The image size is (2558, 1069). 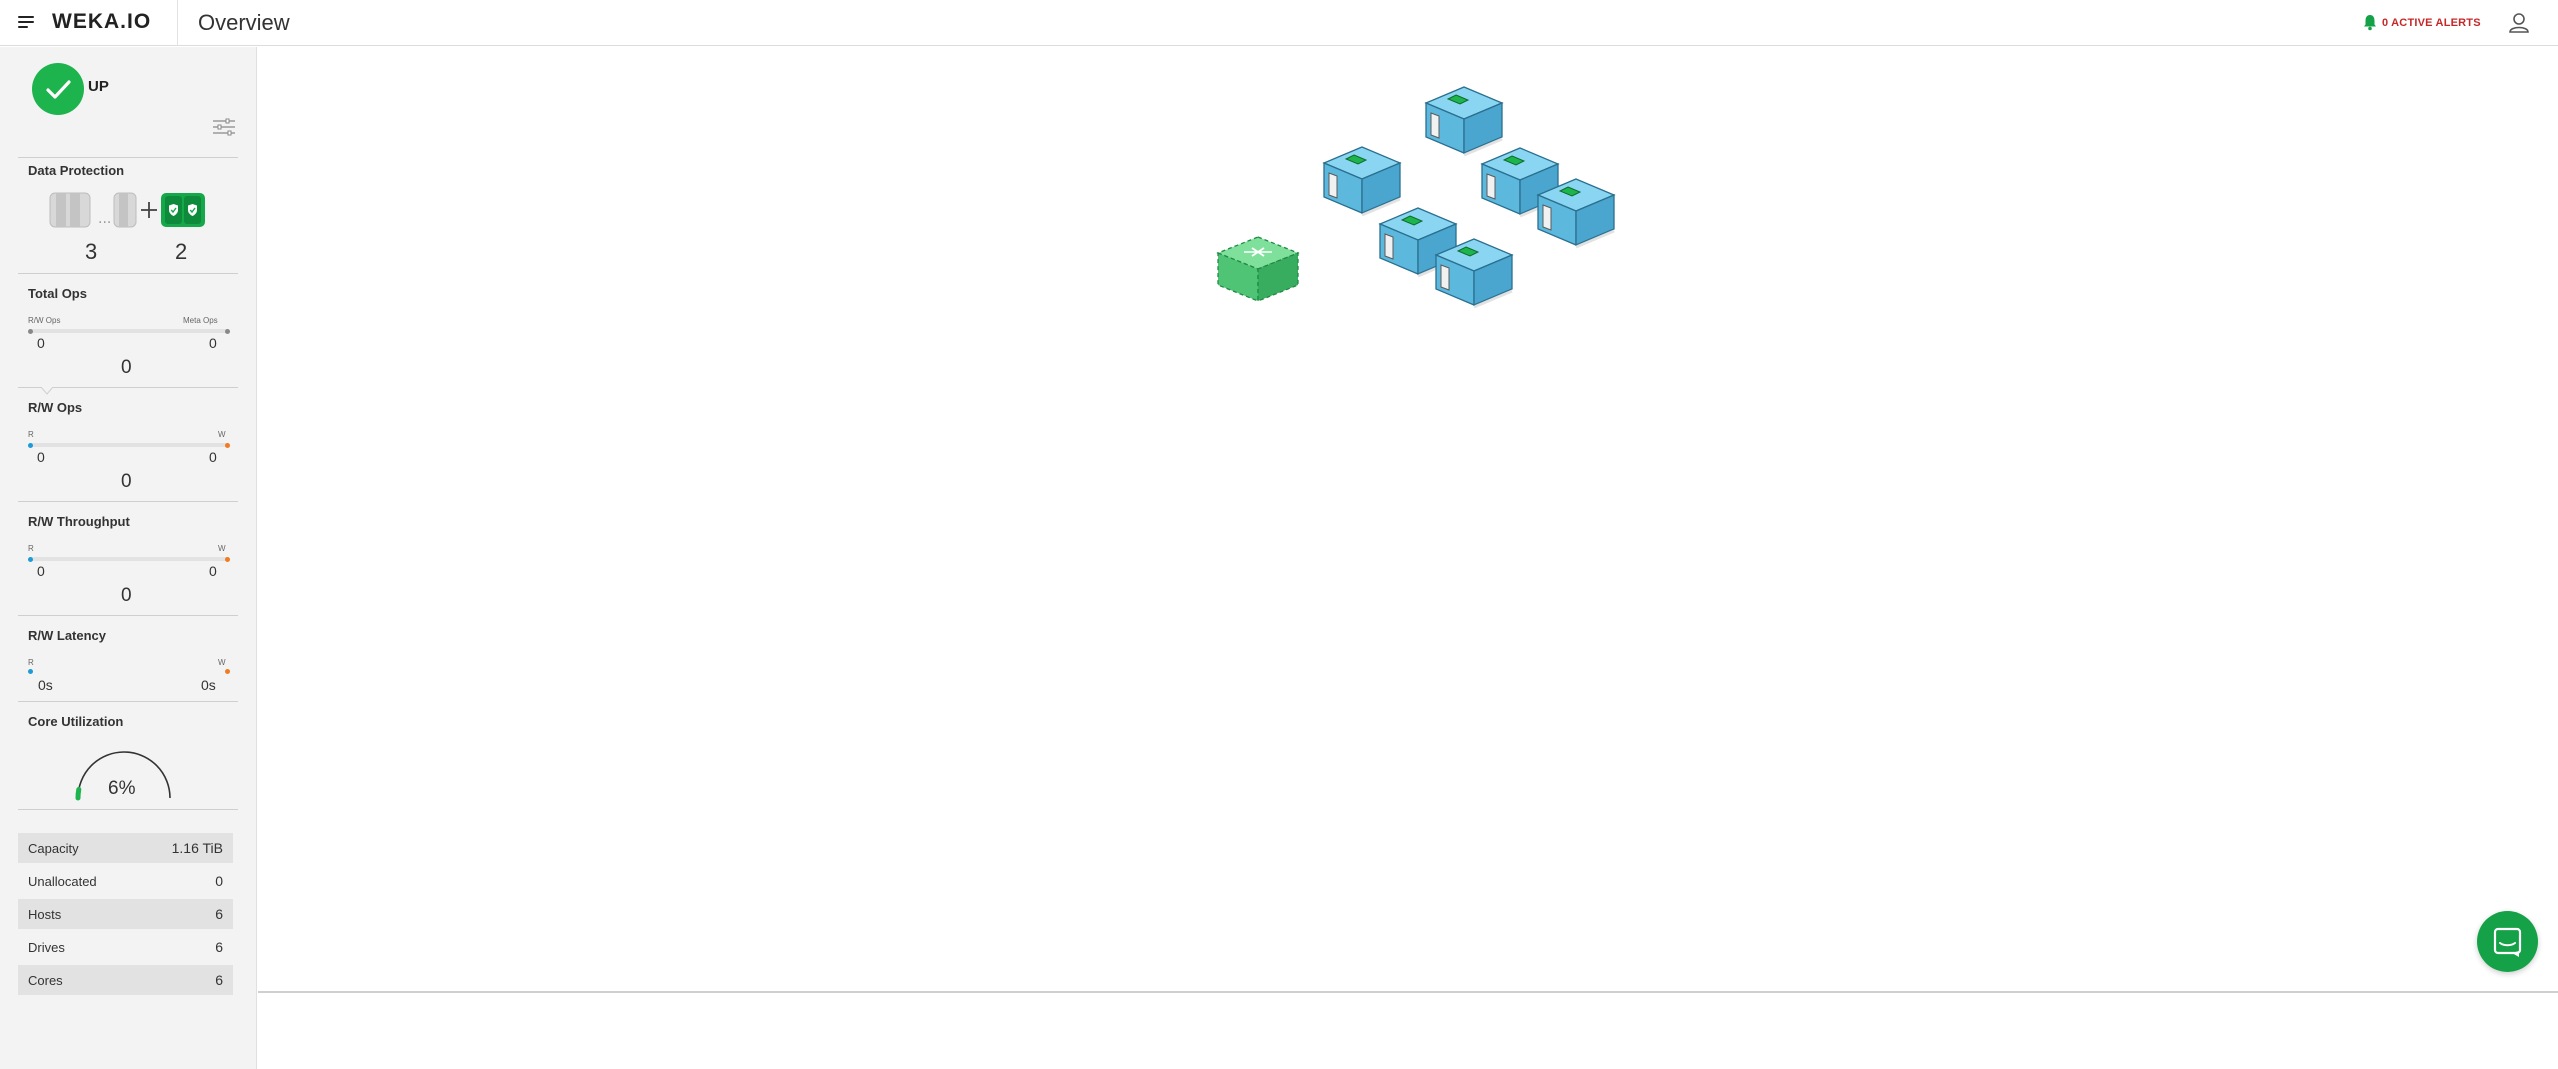 What do you see at coordinates (1362, 181) in the screenshot?
I see `host-1-icon` at bounding box center [1362, 181].